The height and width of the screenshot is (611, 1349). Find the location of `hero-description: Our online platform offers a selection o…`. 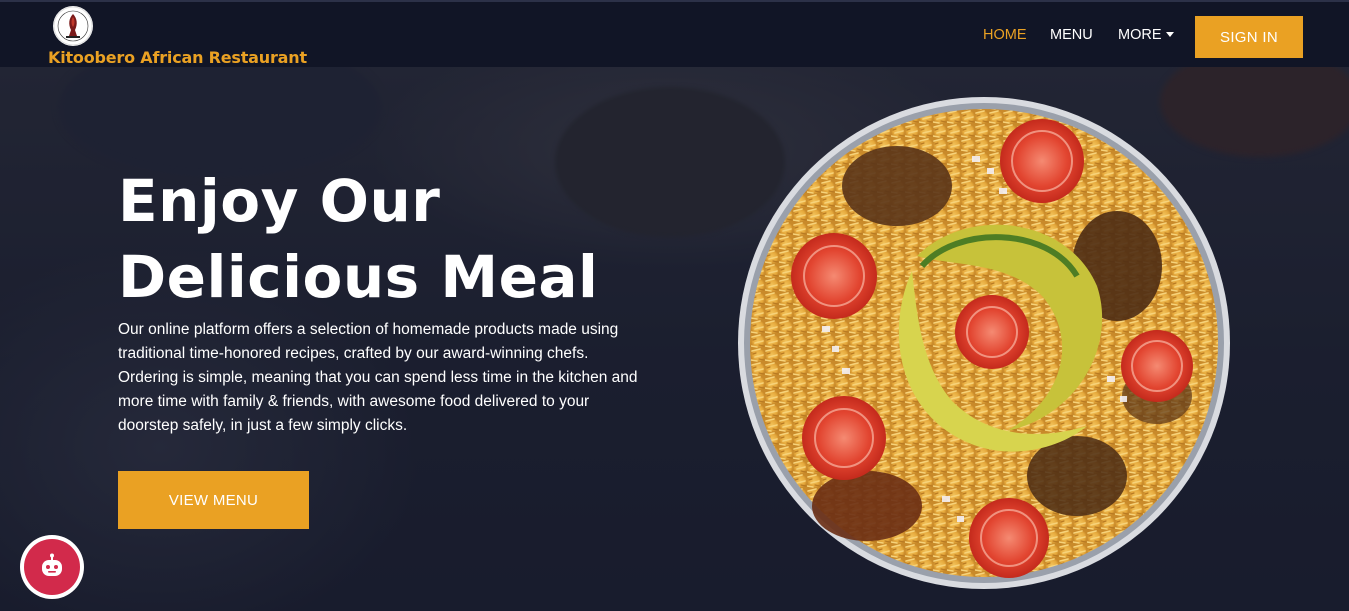

hero-description: Our online platform offers a selection o… is located at coordinates (378, 377).